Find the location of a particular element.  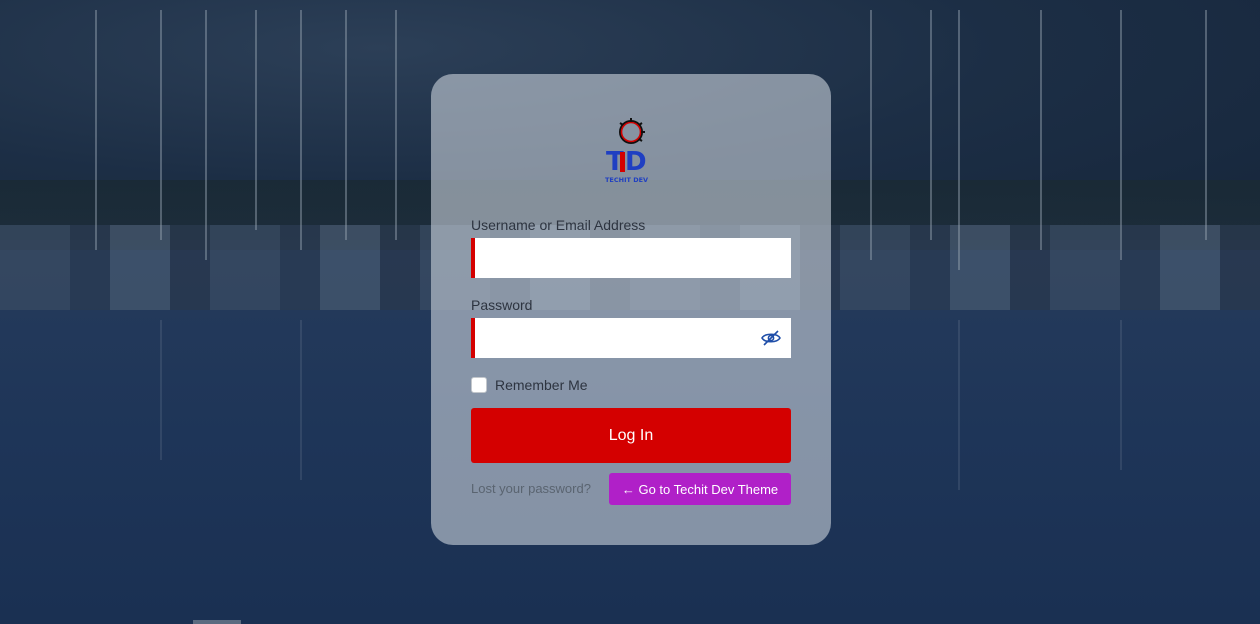

logo-graphic: T D TECHIT DEV is located at coordinates (626, 151).